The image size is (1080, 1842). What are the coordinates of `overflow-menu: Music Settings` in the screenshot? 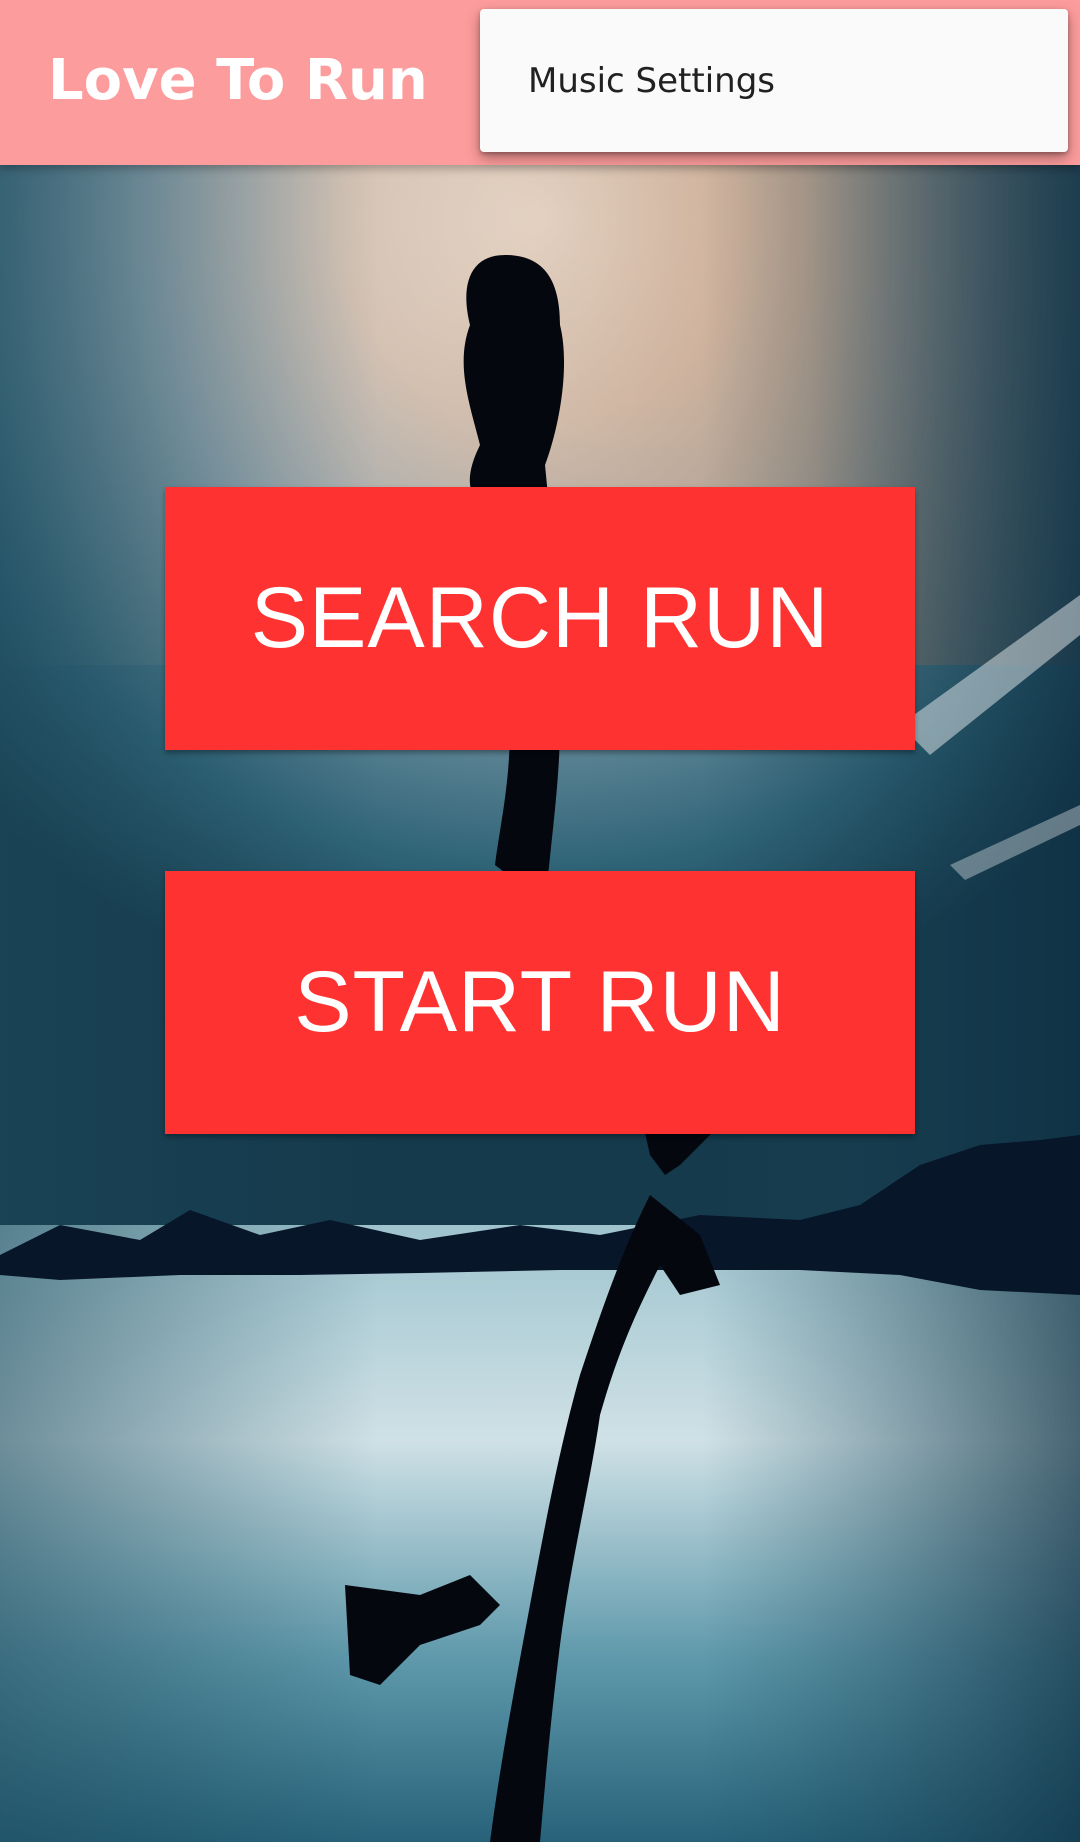 It's located at (774, 80).